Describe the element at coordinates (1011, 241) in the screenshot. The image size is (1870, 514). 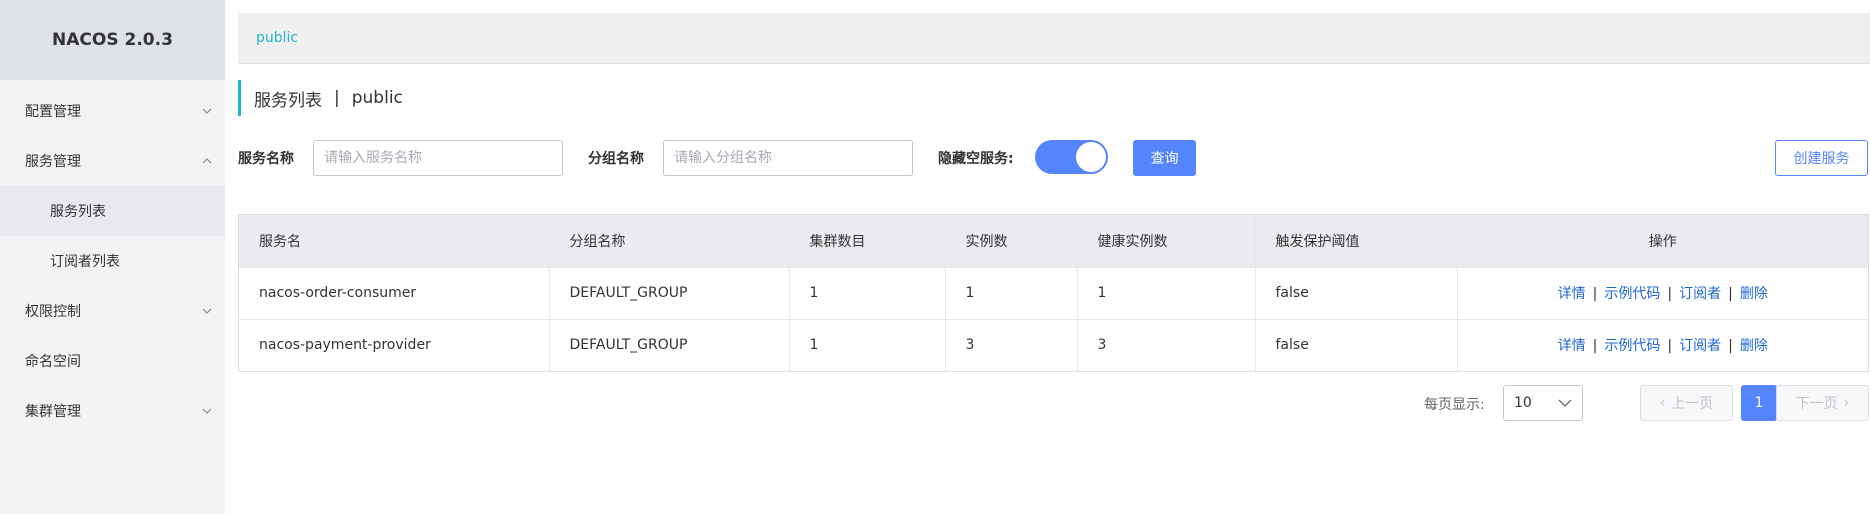
I see `column-header: 实例数` at that location.